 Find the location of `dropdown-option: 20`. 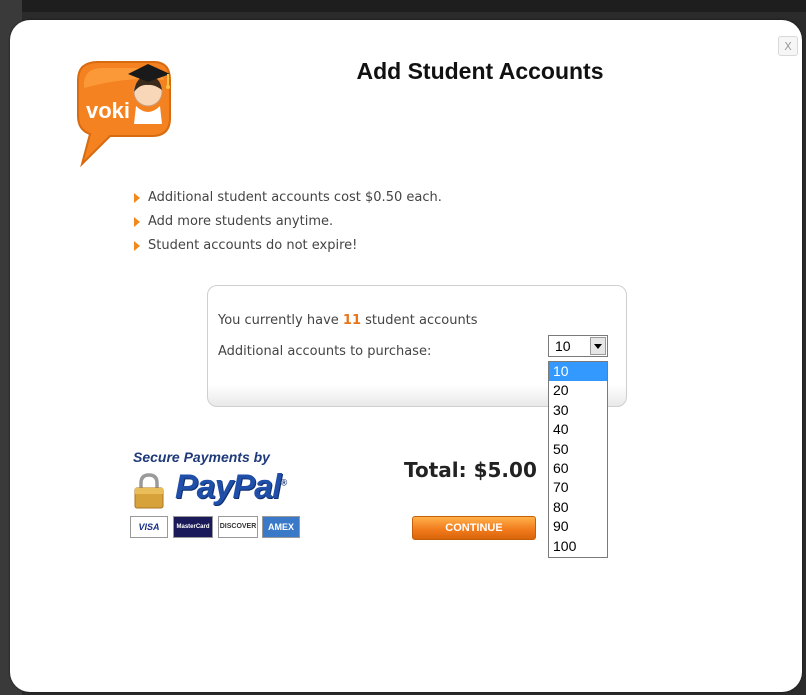

dropdown-option: 20 is located at coordinates (578, 390).